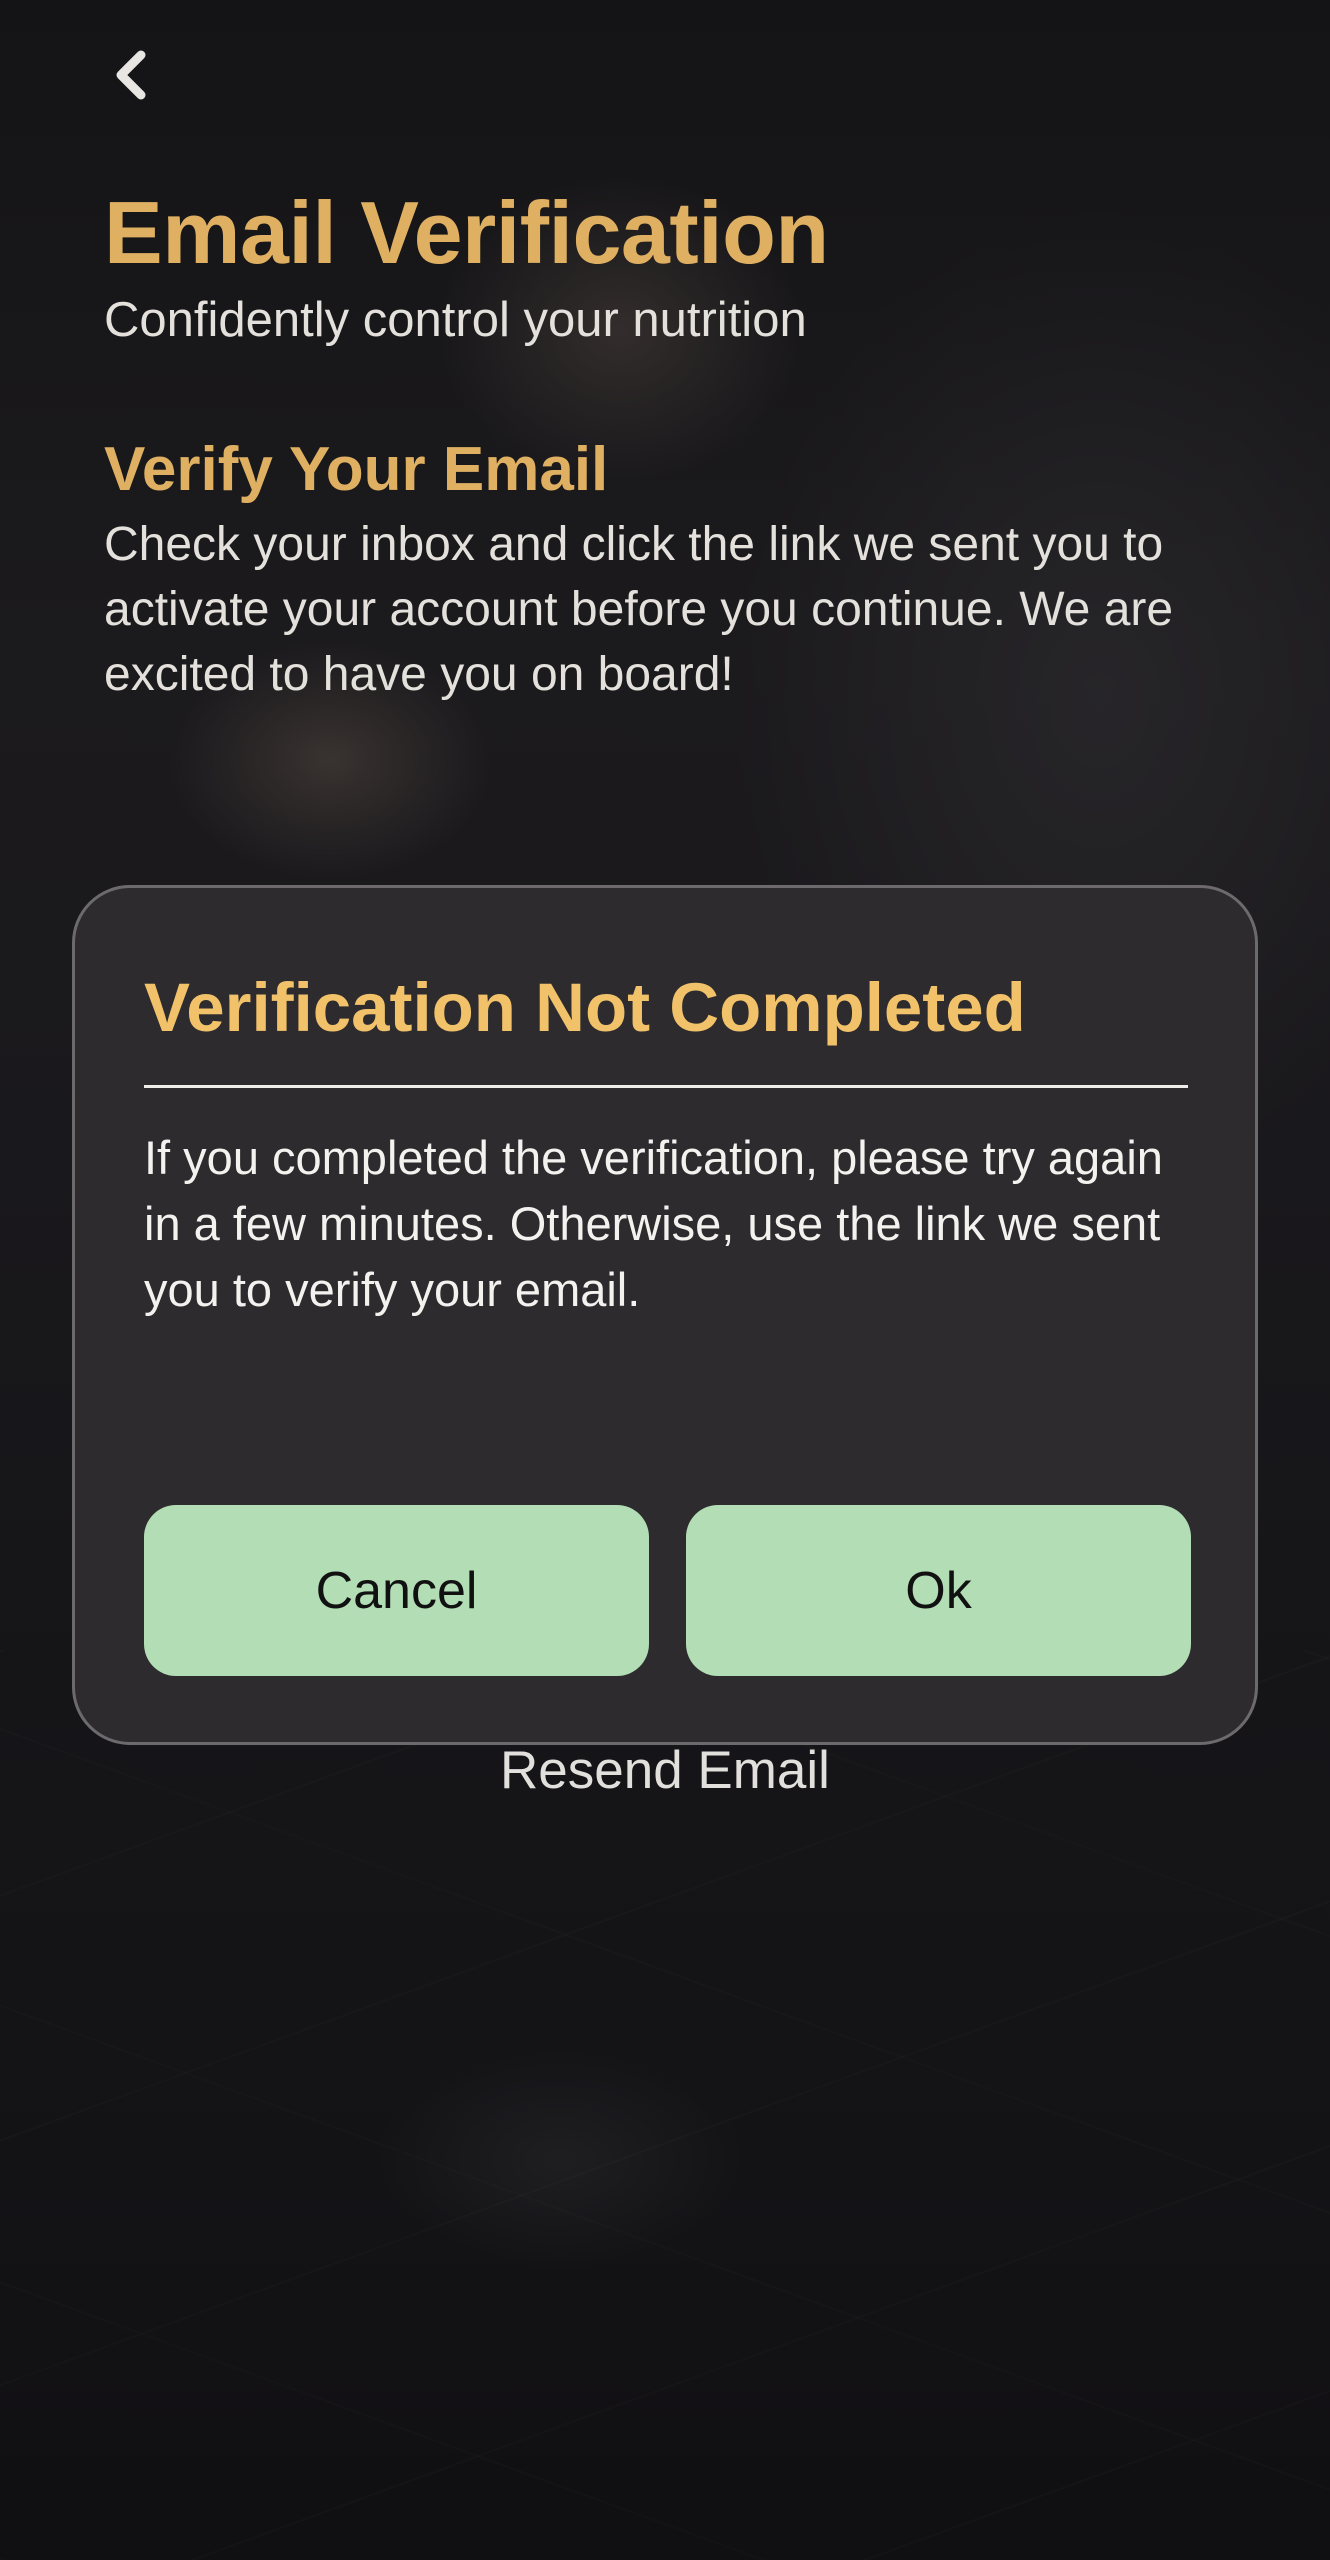 Image resolution: width=1330 pixels, height=2560 pixels. Describe the element at coordinates (396, 1590) in the screenshot. I see `cancel-button: Cancel` at that location.